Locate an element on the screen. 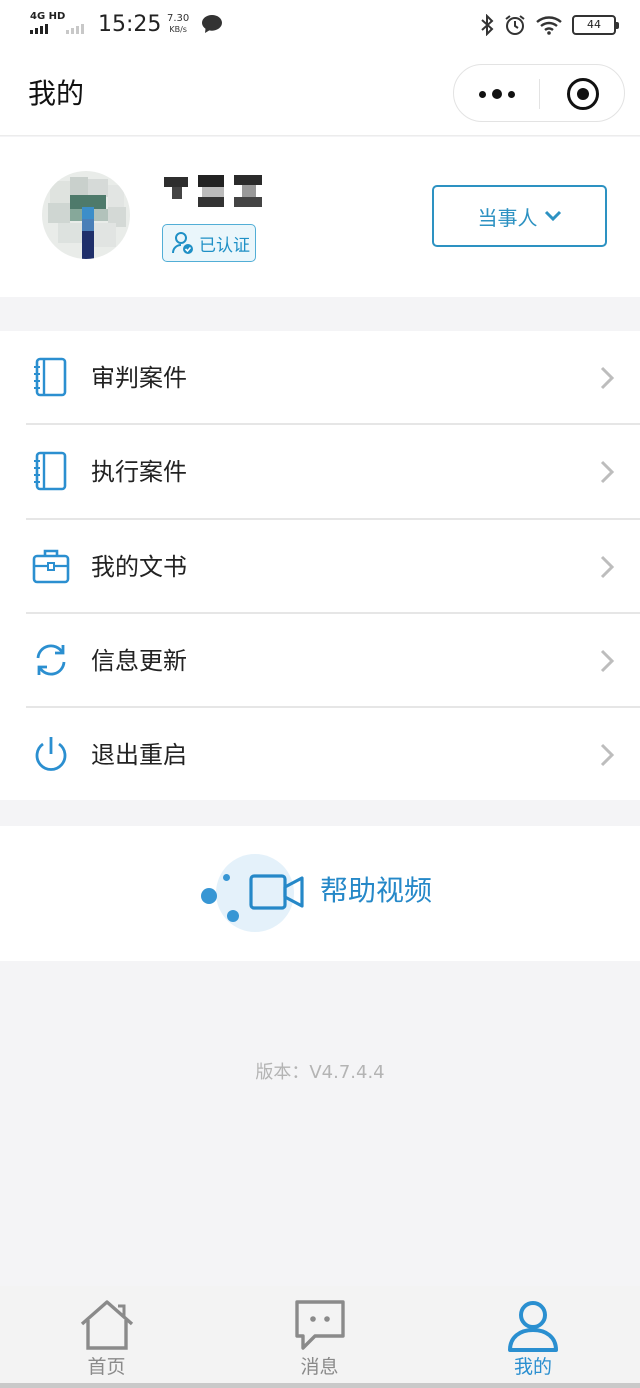 This screenshot has height=1388, width=640. home-icon is located at coordinates (106, 1325).